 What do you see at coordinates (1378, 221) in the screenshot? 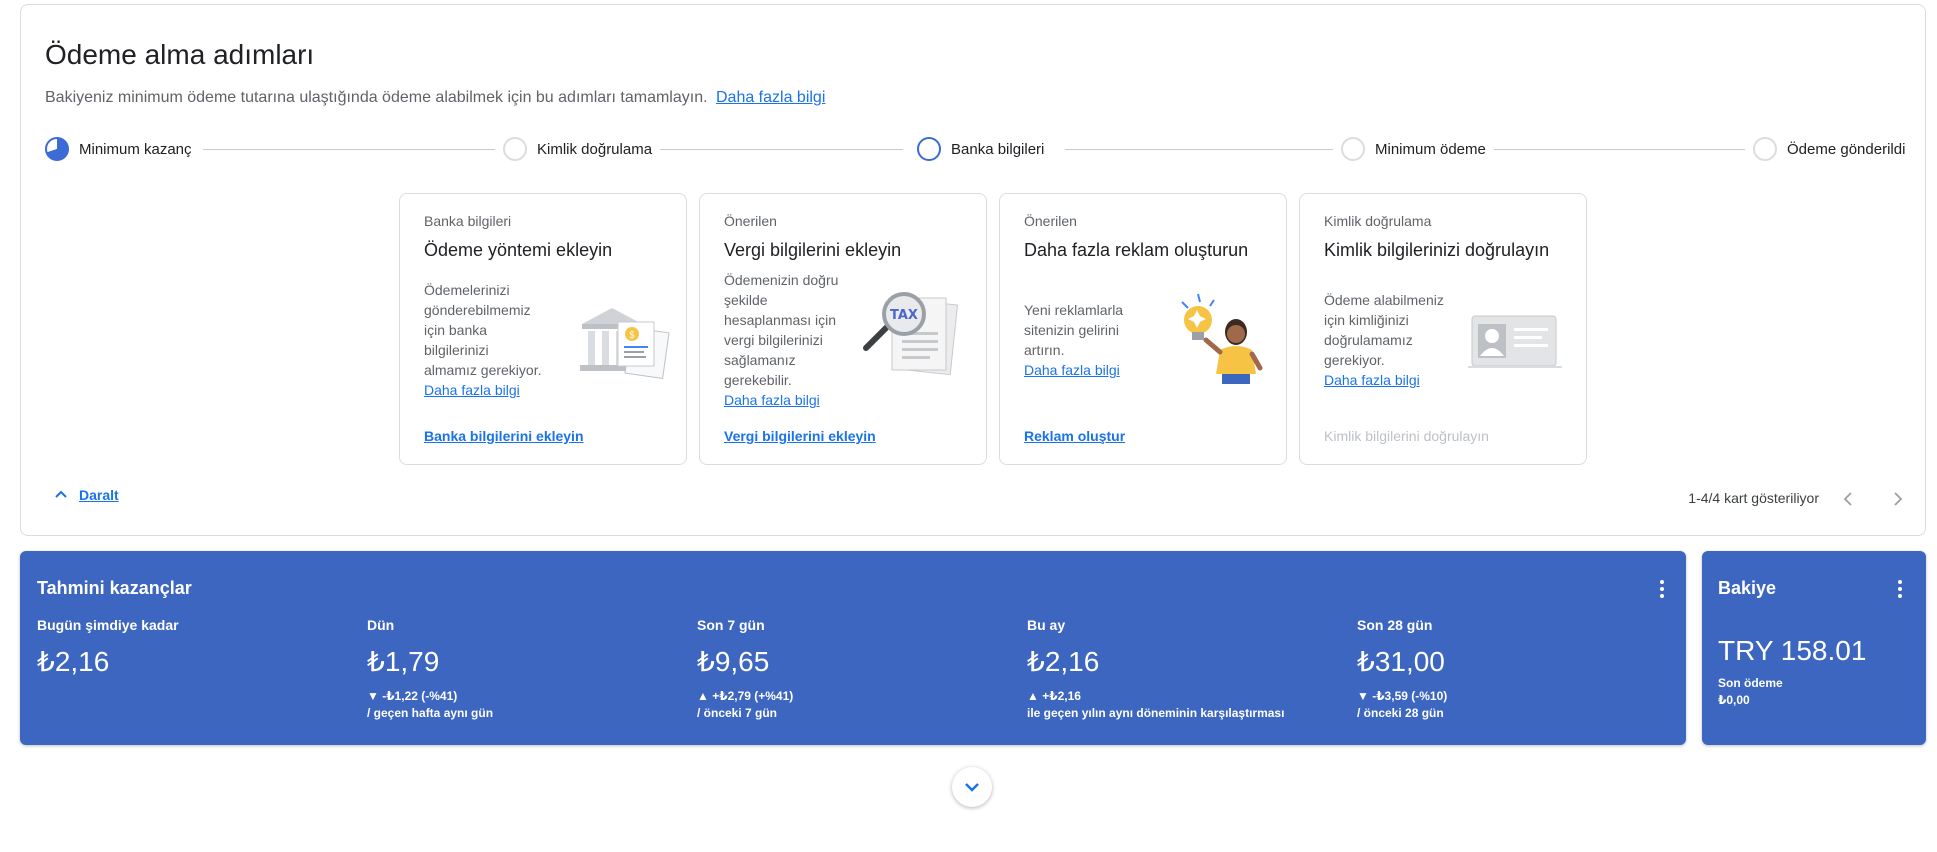
I see `card-category: Kimlik doğrulama` at bounding box center [1378, 221].